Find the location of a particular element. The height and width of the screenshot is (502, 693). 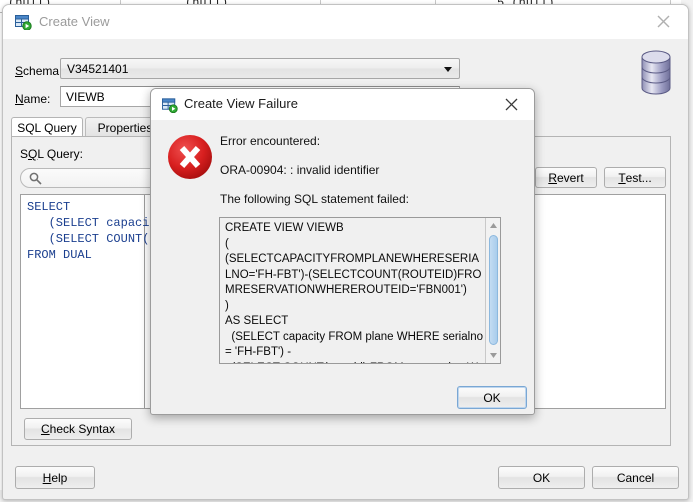

scroll-up-icon is located at coordinates (493, 225).